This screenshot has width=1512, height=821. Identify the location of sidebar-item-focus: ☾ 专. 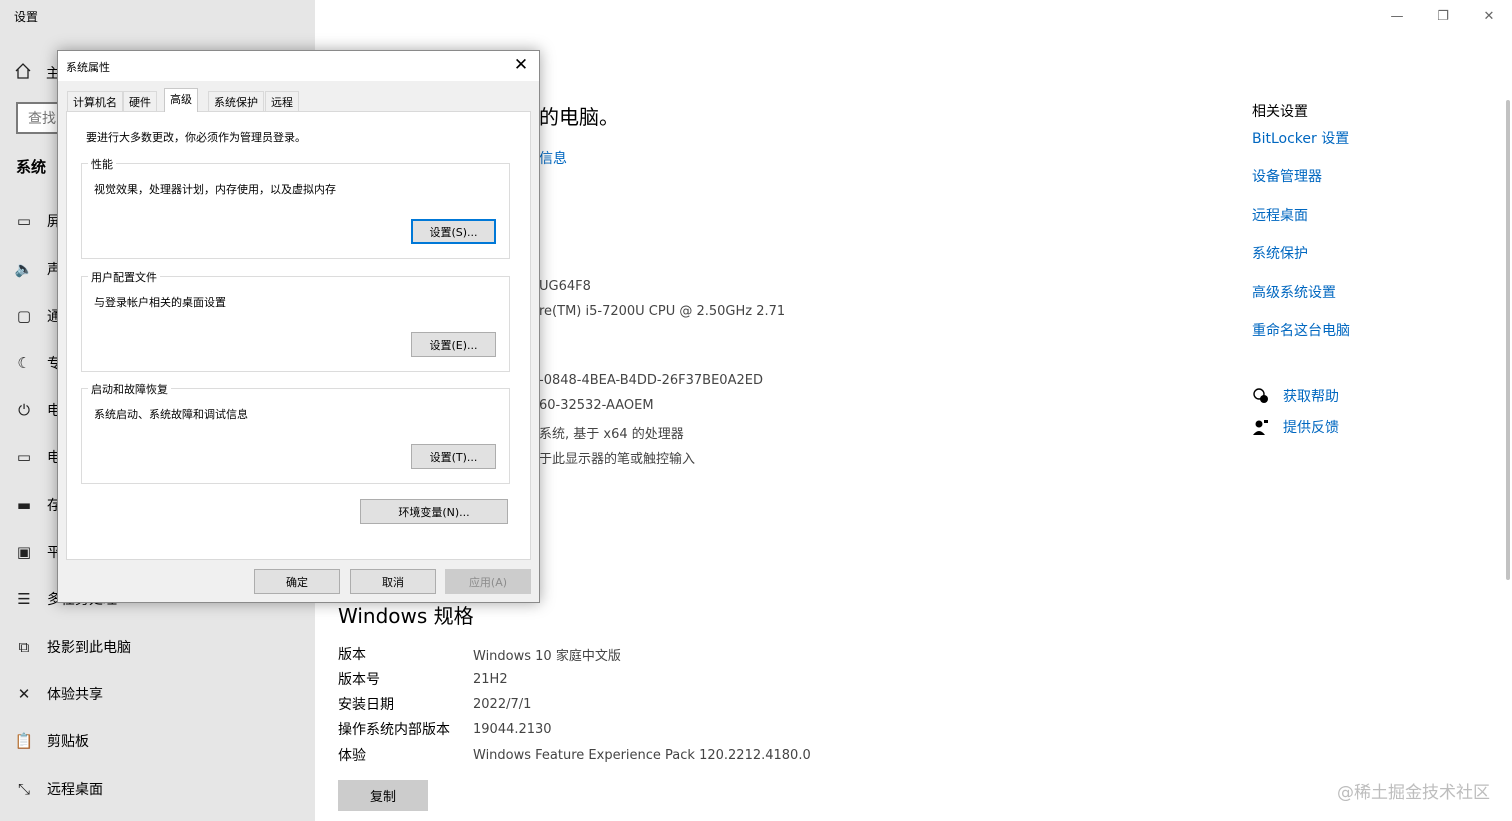
(37, 363).